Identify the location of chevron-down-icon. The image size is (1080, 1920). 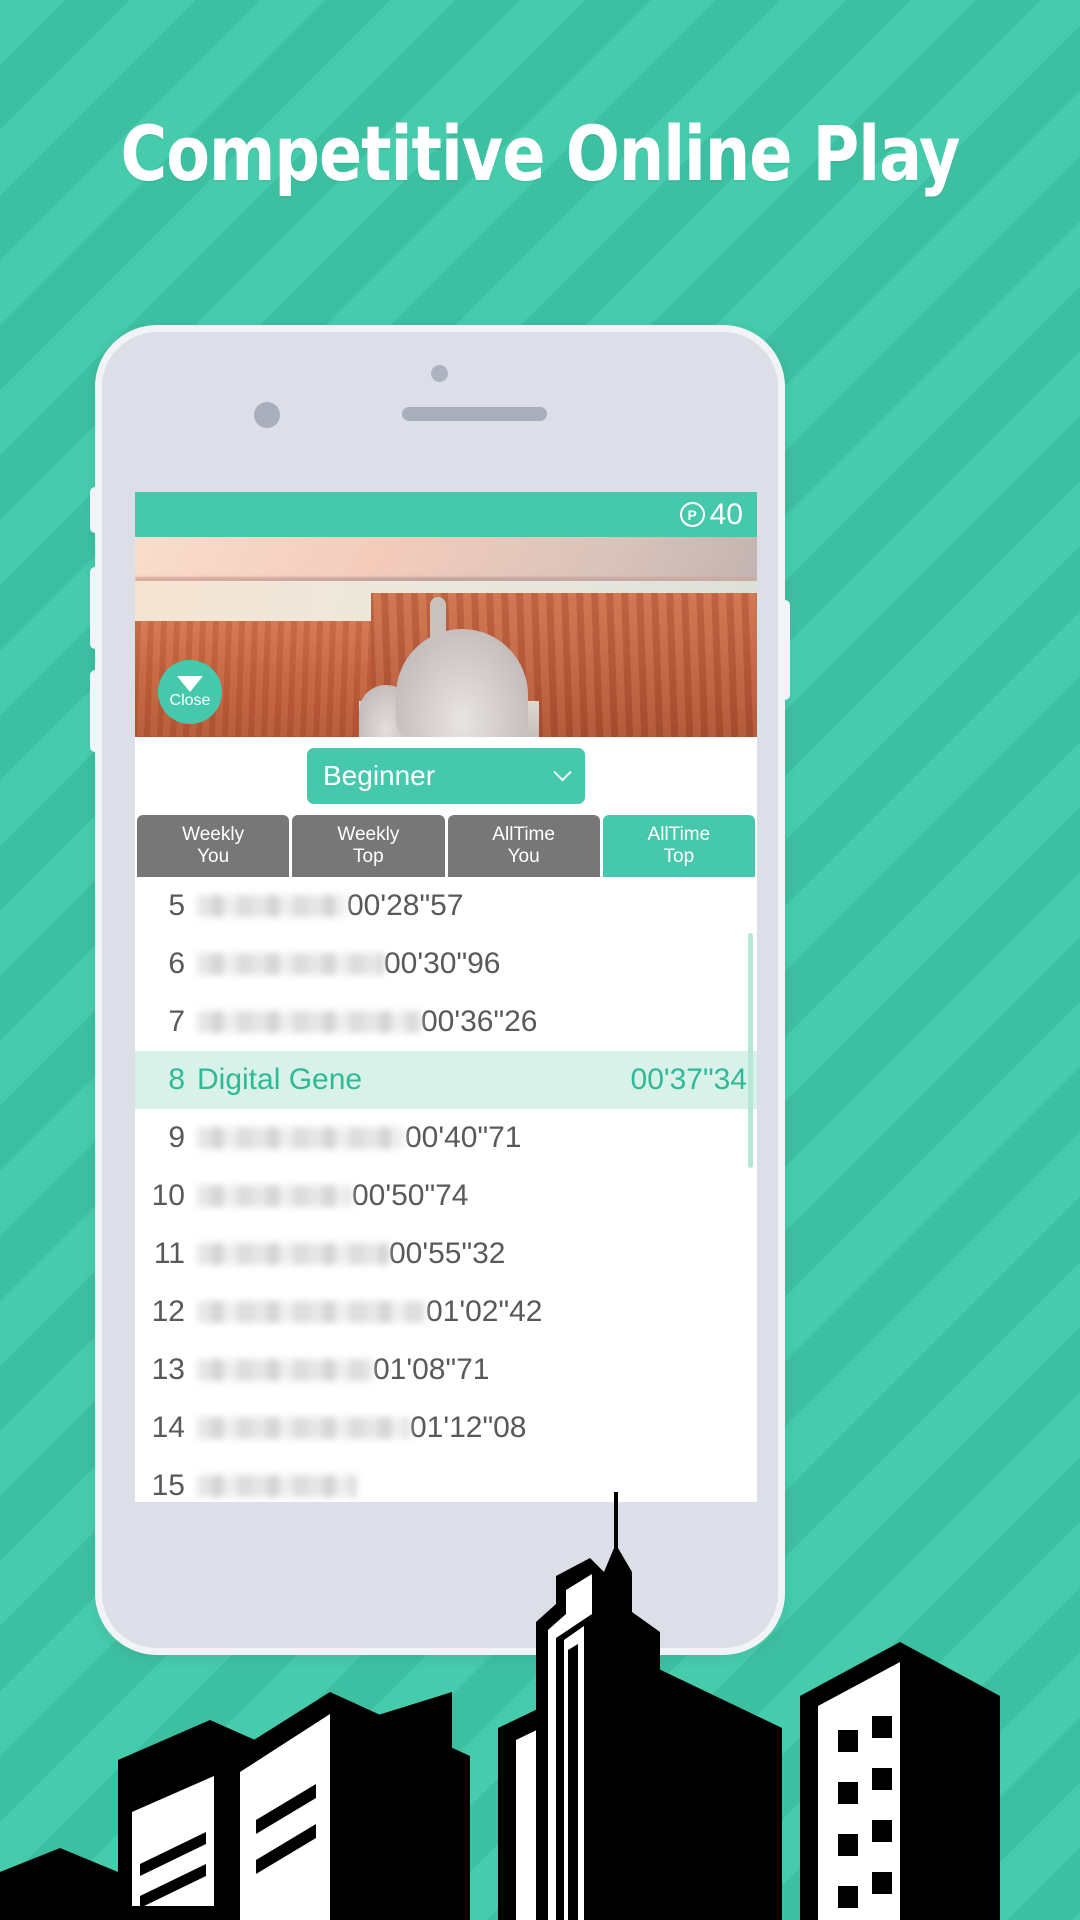
(562, 771).